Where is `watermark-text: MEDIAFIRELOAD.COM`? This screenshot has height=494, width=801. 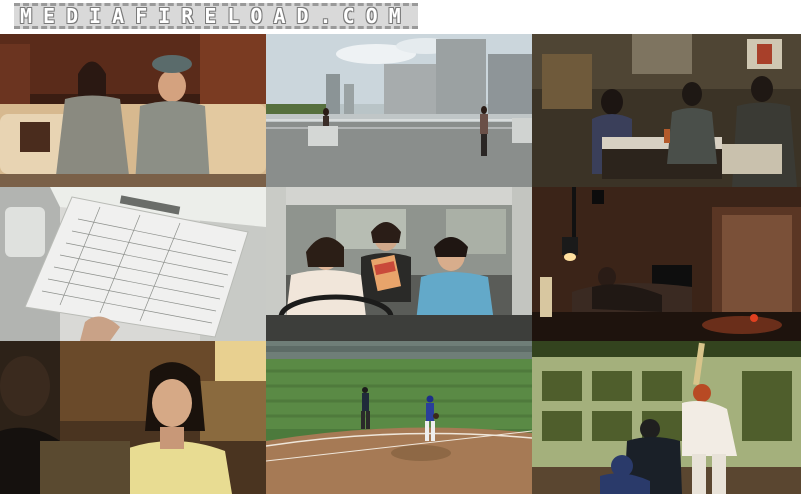 watermark-text: MEDIAFIRELOAD.COM is located at coordinates (216, 16).